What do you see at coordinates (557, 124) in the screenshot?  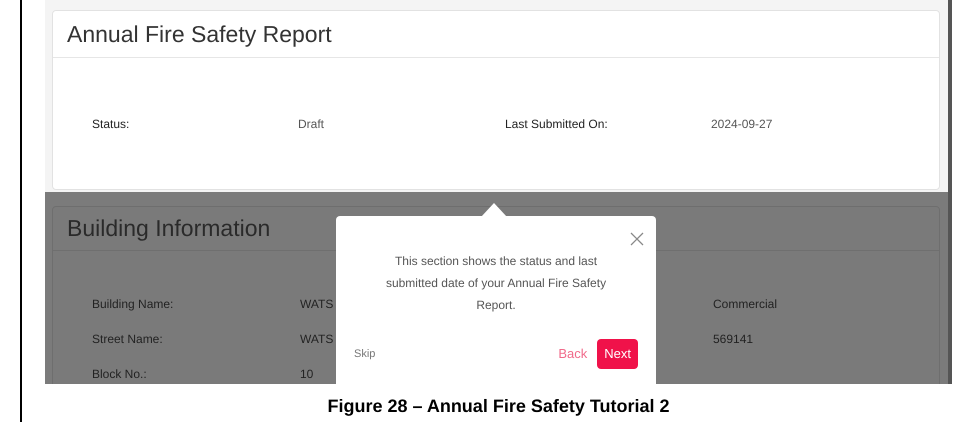 I see `field-label: Last Submitted On:` at bounding box center [557, 124].